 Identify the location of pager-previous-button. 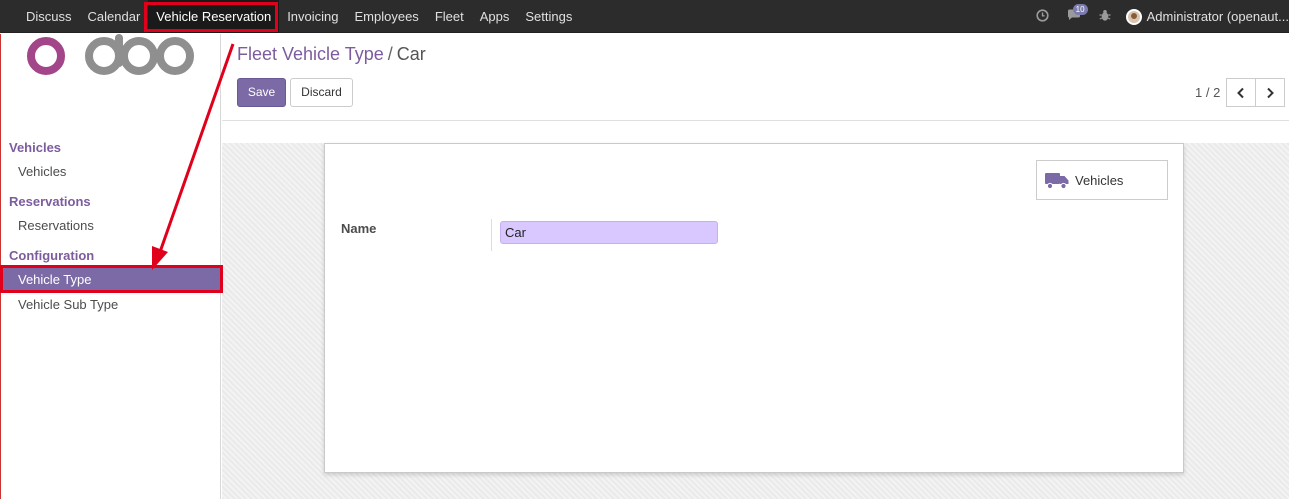
(1241, 92).